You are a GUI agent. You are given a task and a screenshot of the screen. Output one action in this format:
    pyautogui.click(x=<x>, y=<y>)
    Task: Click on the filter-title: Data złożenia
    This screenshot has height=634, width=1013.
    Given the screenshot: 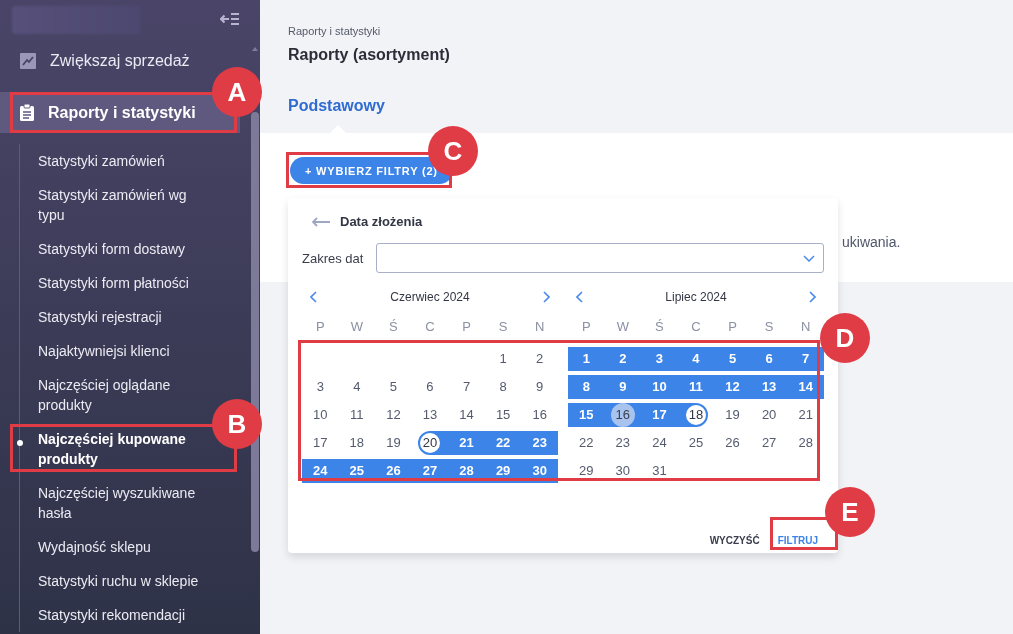 What is the action you would take?
    pyautogui.click(x=381, y=221)
    